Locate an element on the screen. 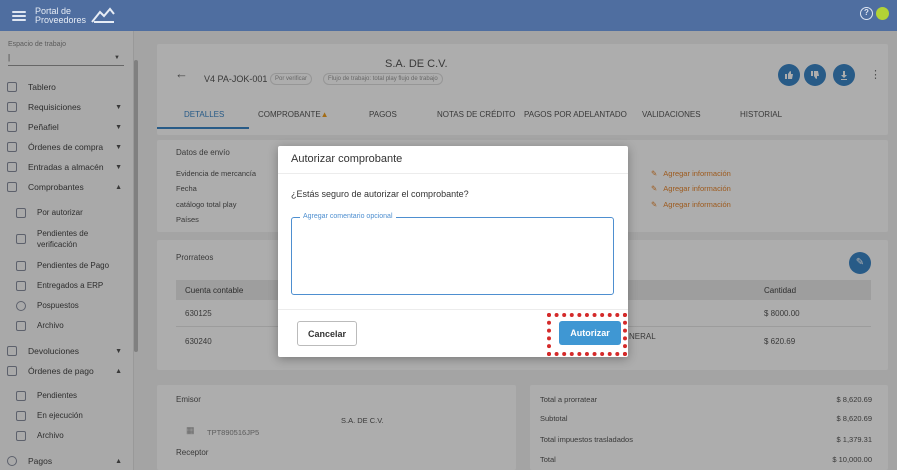  logo-mark-icon is located at coordinates (103, 14).